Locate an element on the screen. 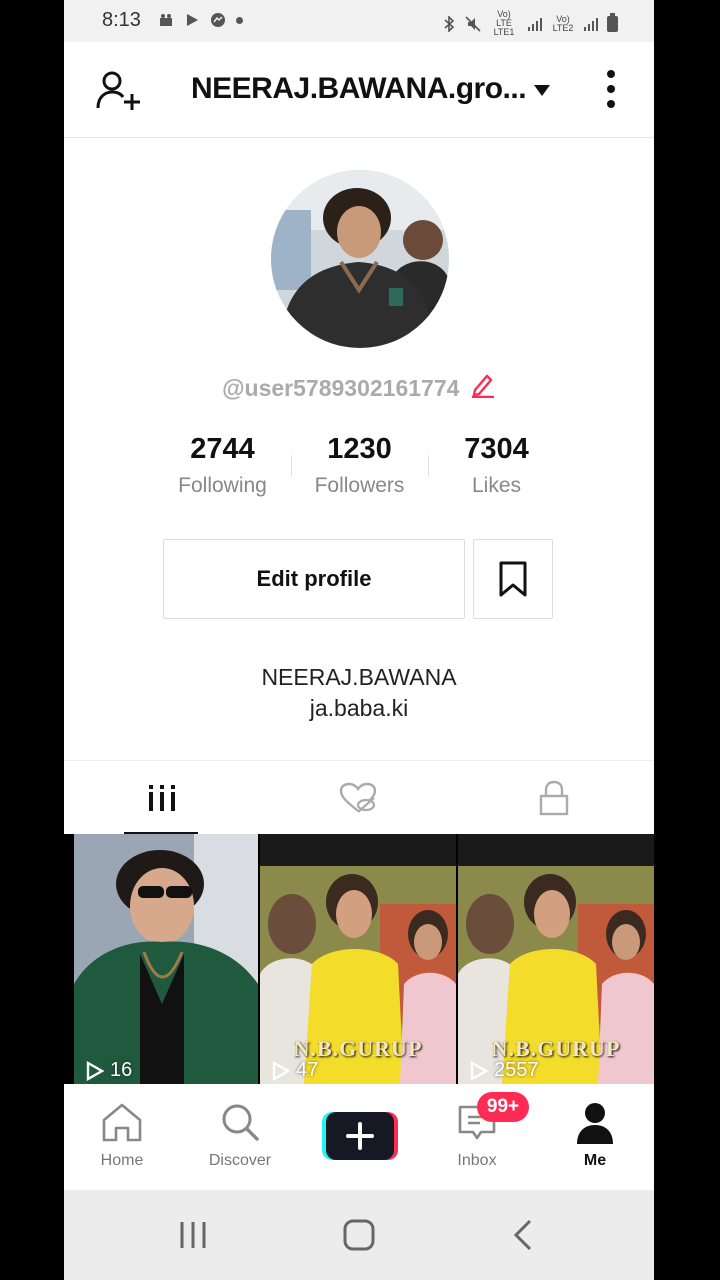  nav-home: Home is located at coordinates (122, 1137).